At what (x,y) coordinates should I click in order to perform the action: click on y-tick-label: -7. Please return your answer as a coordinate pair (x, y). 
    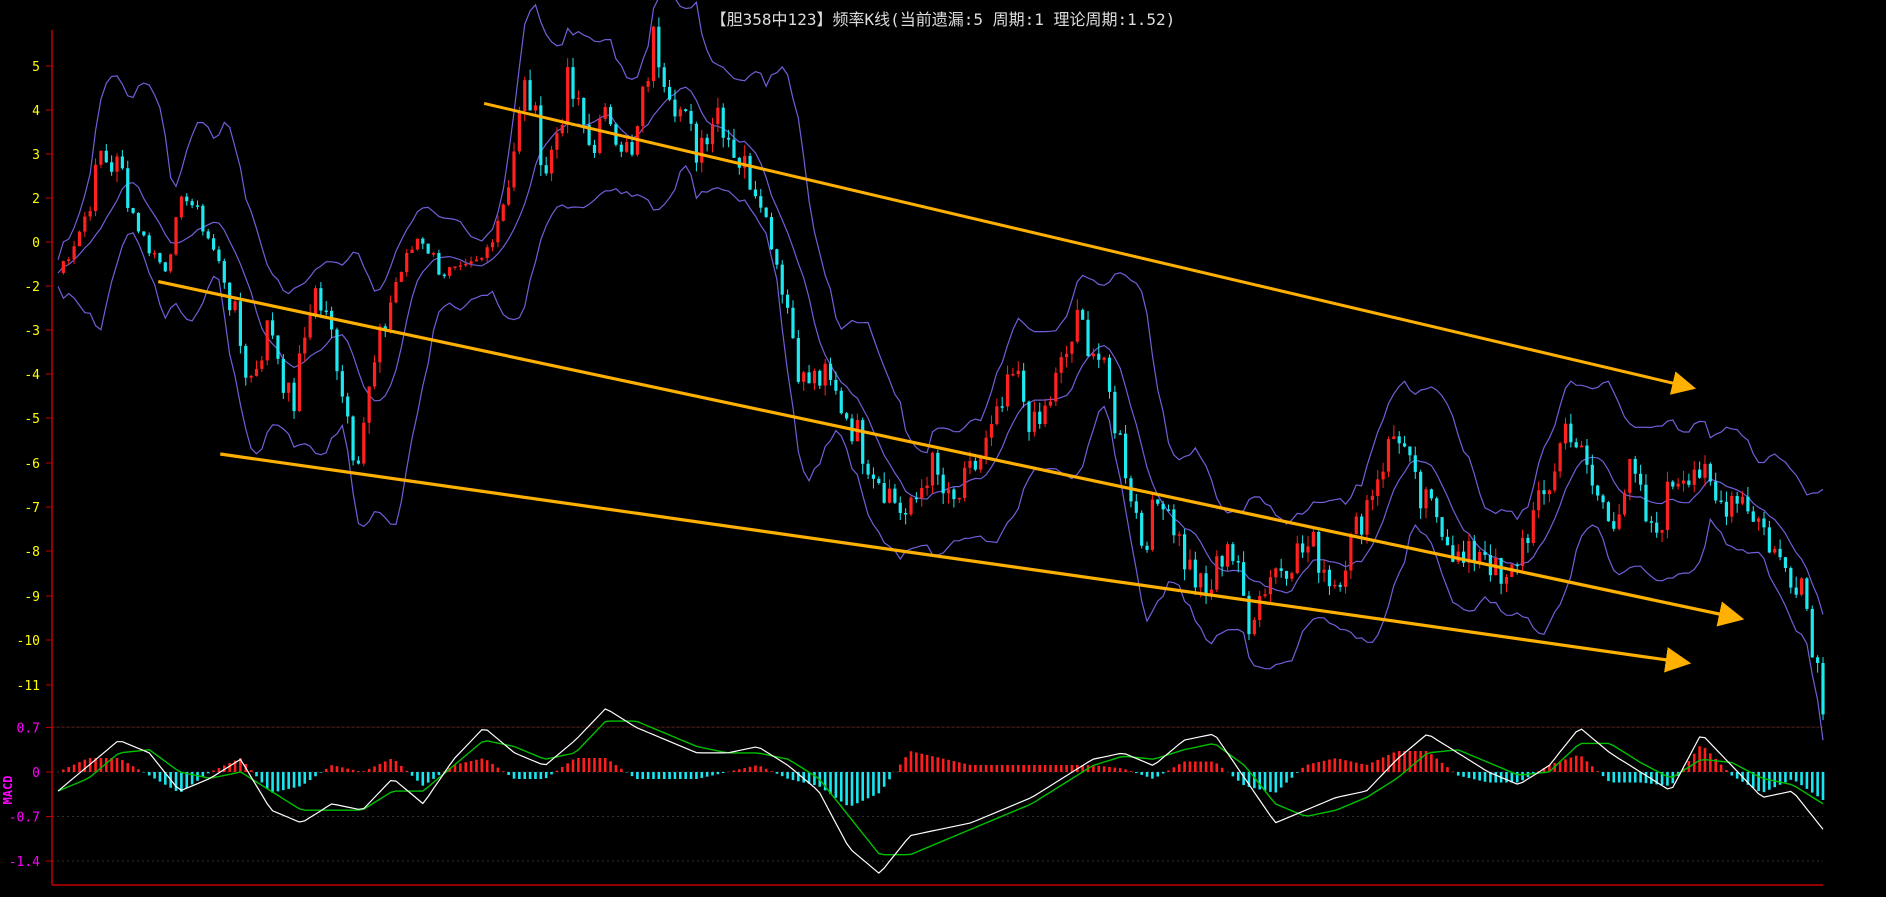
    Looking at the image, I should click on (32, 508).